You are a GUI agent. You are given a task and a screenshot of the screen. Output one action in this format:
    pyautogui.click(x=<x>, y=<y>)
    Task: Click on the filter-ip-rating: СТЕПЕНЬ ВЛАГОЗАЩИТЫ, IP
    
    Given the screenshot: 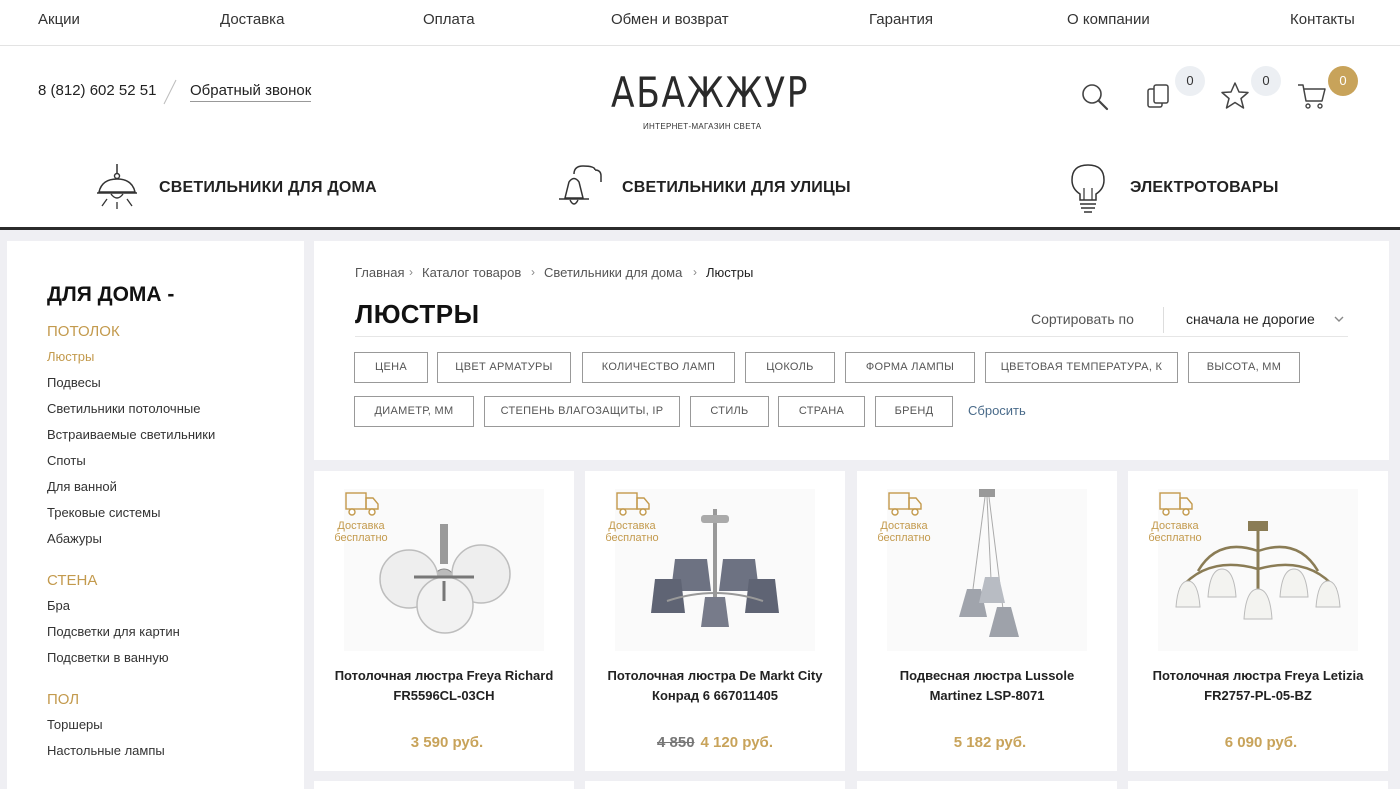 What is the action you would take?
    pyautogui.click(x=582, y=411)
    